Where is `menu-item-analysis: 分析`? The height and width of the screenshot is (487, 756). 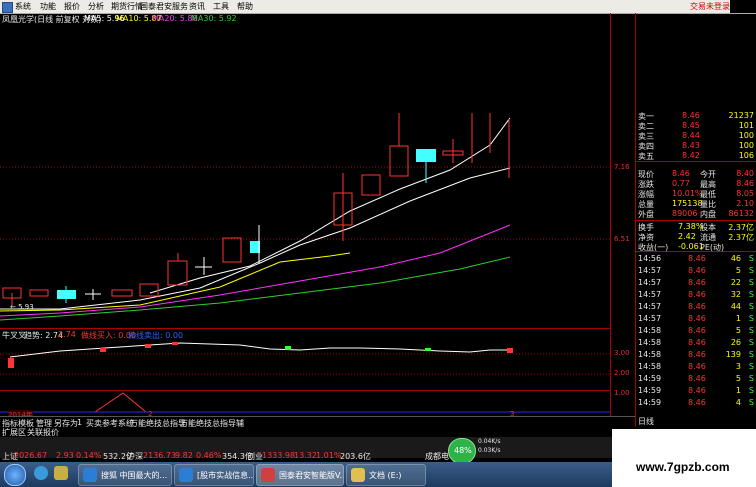 menu-item-analysis: 分析 is located at coordinates (96, 6).